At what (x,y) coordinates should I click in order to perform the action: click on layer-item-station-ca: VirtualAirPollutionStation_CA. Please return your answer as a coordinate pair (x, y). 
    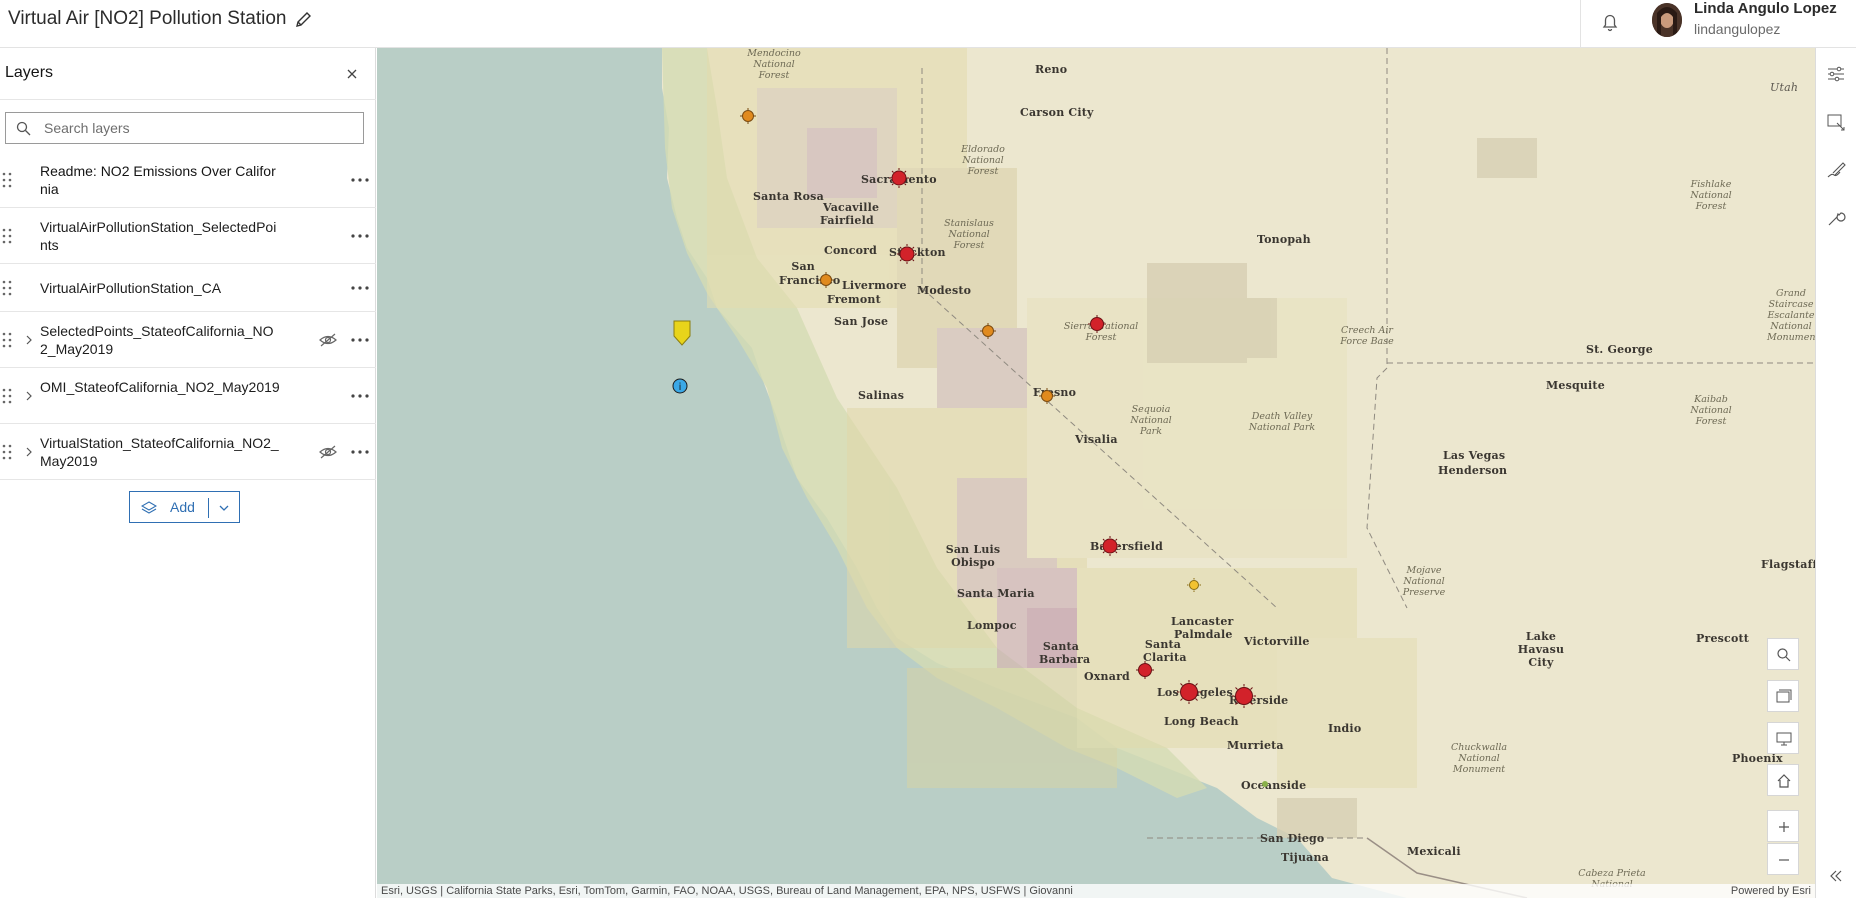
    Looking at the image, I should click on (188, 288).